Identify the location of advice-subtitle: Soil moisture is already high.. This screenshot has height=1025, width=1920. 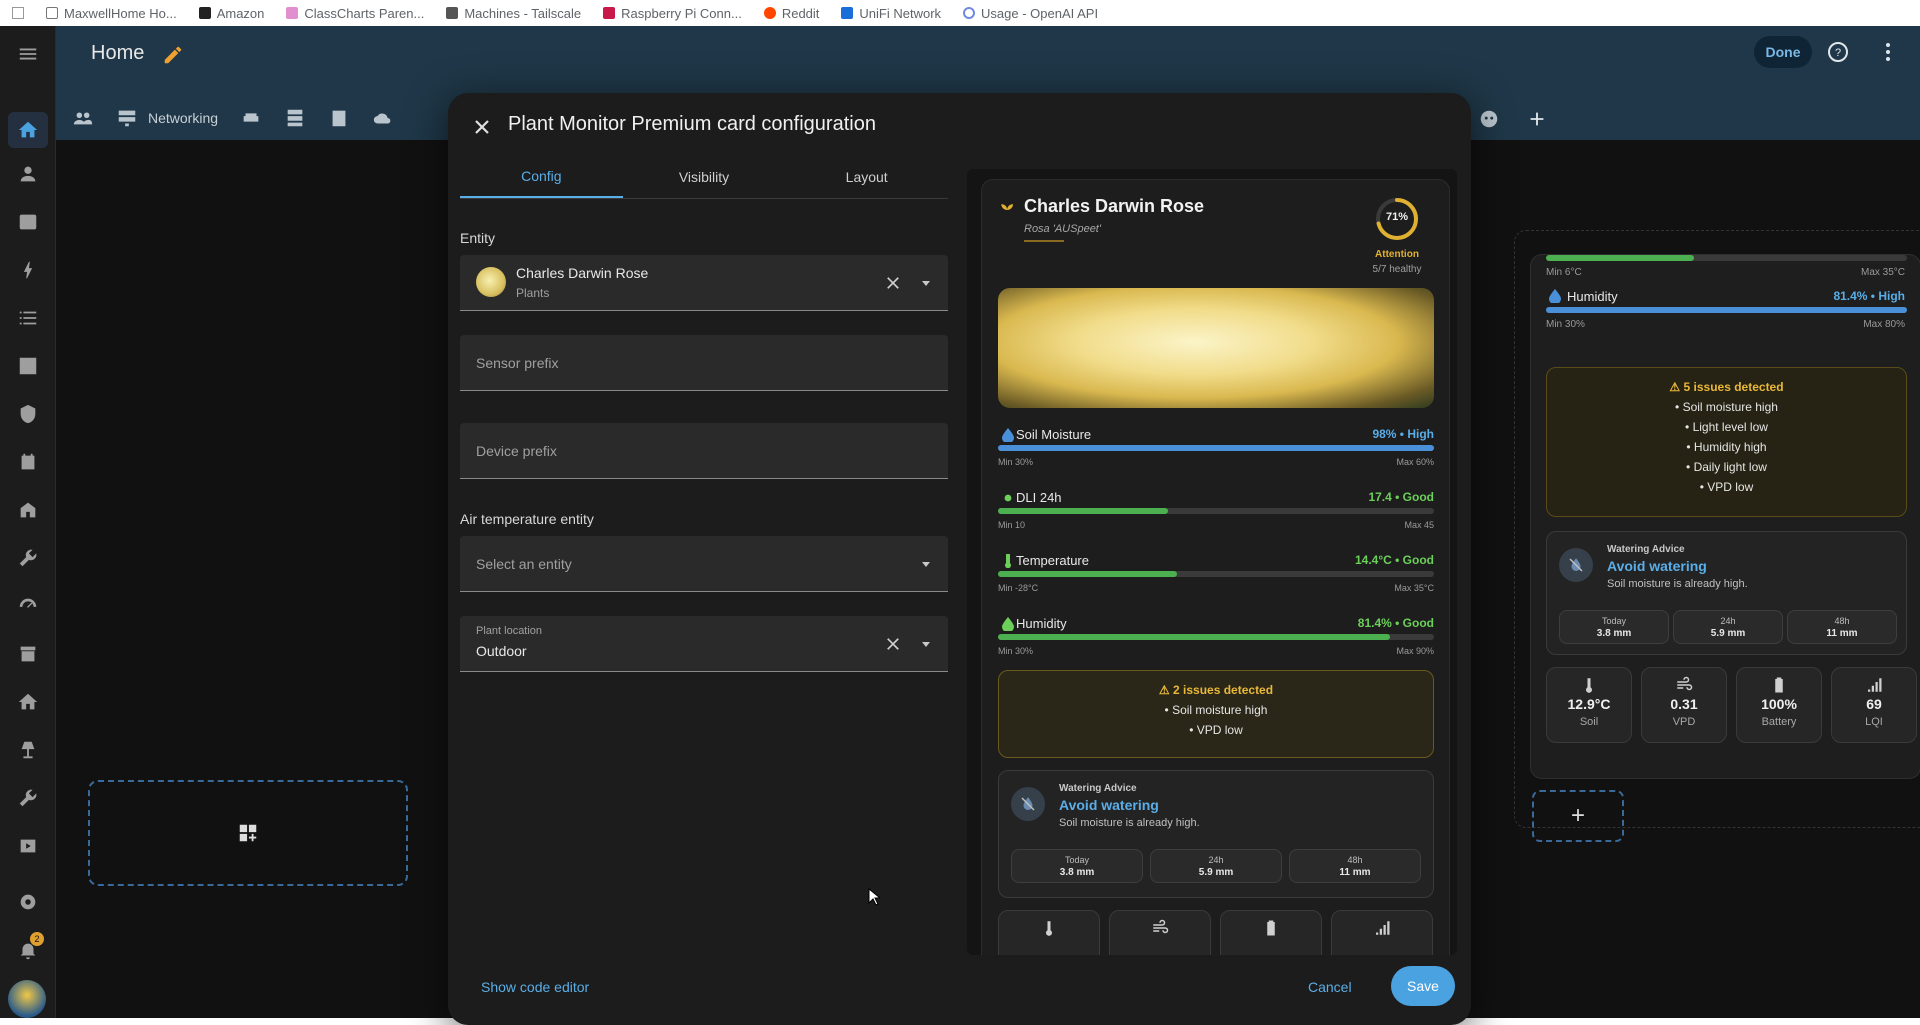
(1677, 584).